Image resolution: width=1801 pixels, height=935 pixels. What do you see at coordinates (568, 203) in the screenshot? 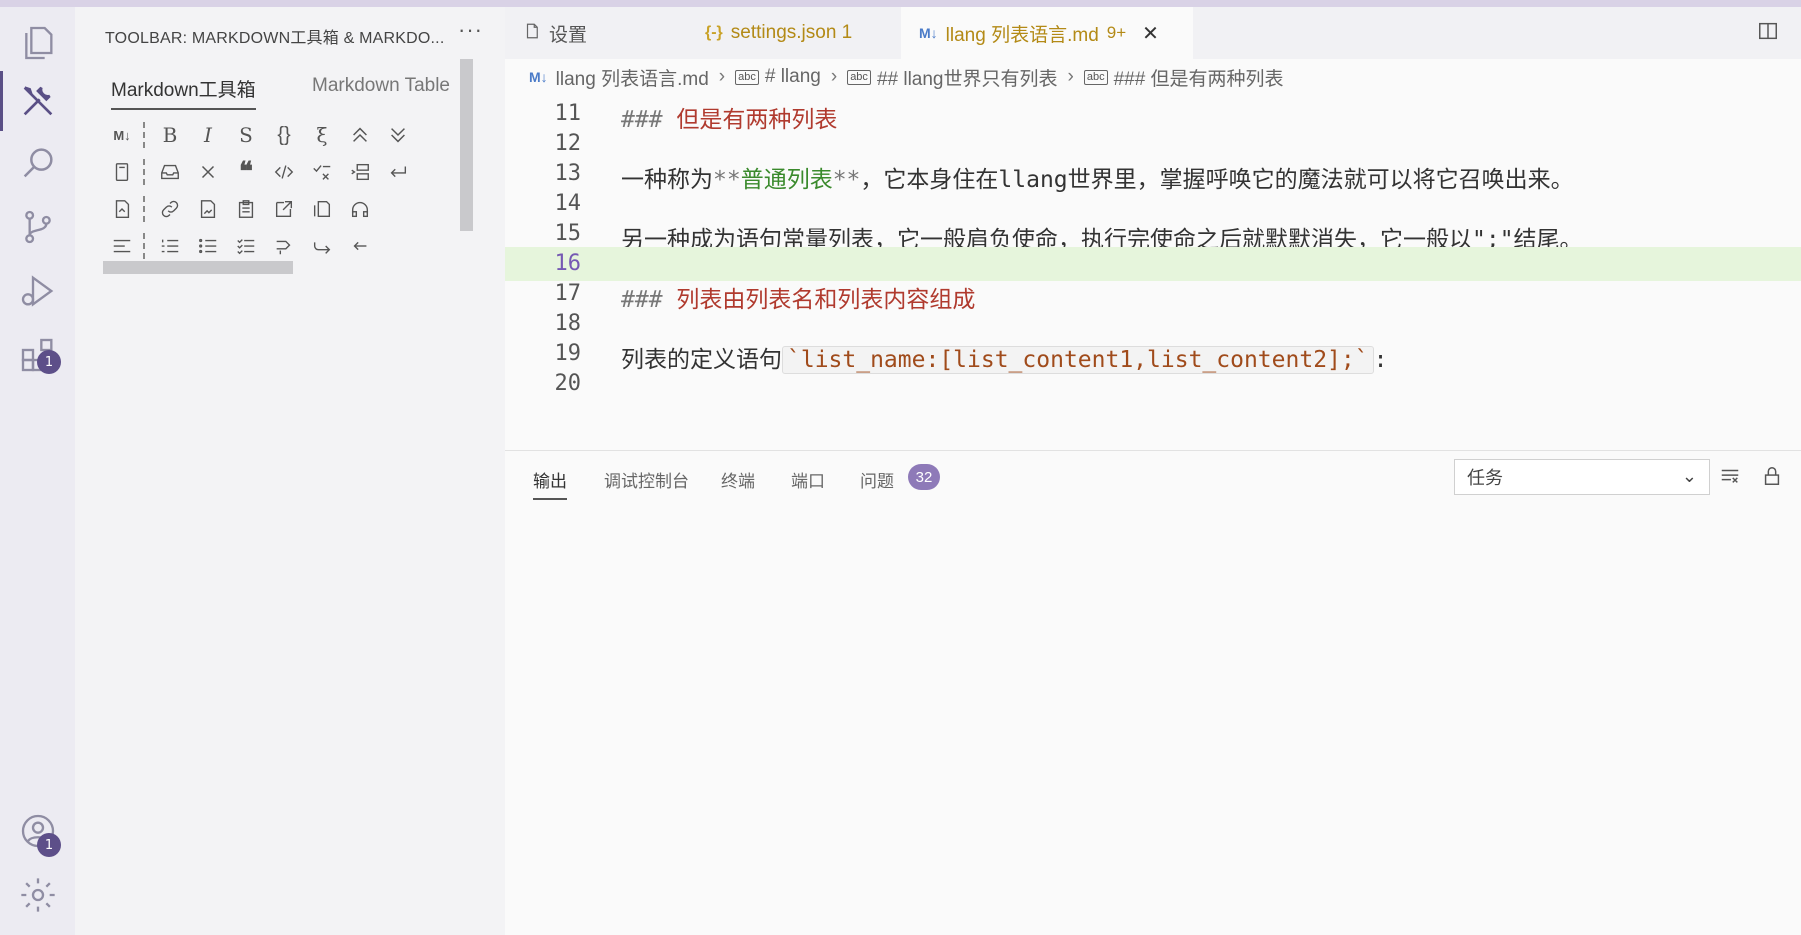
I see `line-number: 14` at bounding box center [568, 203].